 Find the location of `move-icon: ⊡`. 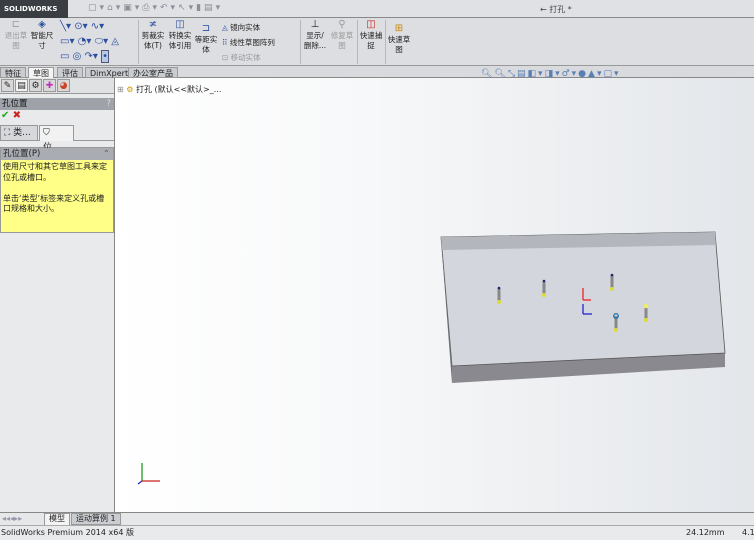

move-icon: ⊡ is located at coordinates (226, 57).